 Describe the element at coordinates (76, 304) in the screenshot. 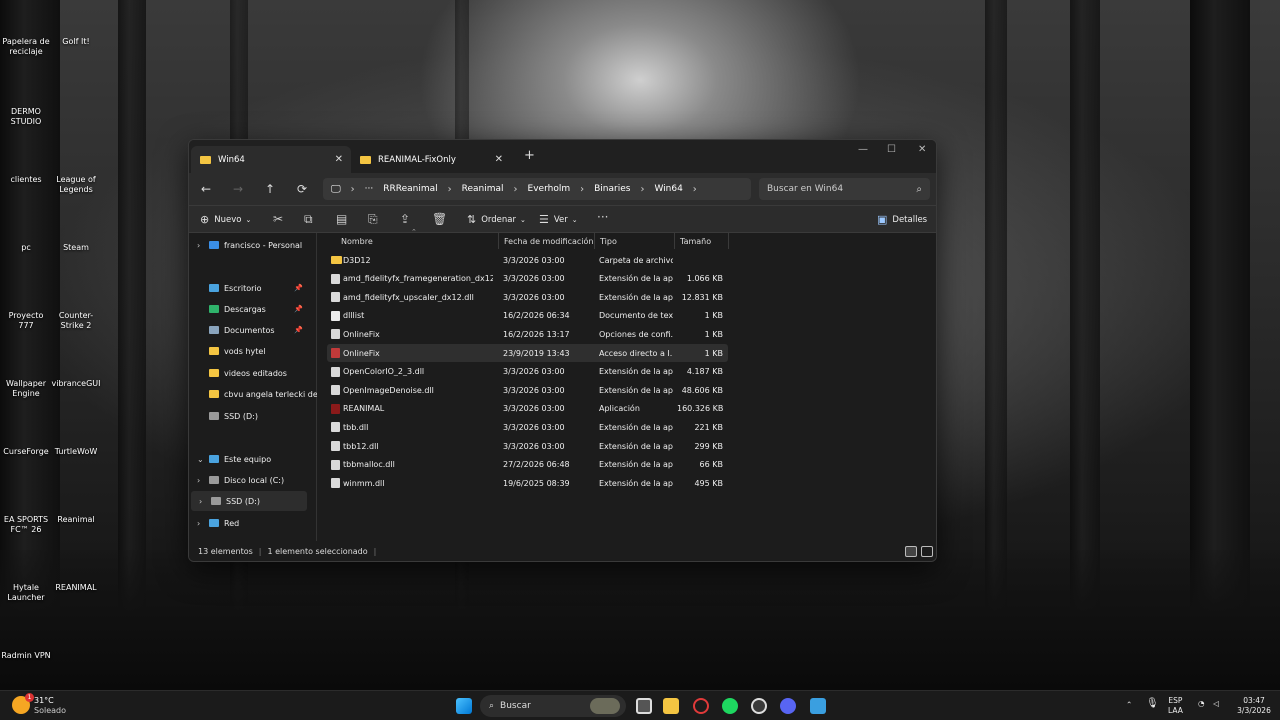

I see `desktop-icon: Counter-Strike 2` at that location.